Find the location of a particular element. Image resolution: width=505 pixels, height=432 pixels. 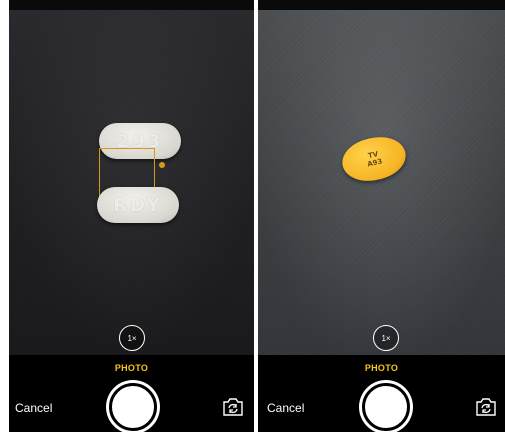

exposure-sun-icon is located at coordinates (162, 165).